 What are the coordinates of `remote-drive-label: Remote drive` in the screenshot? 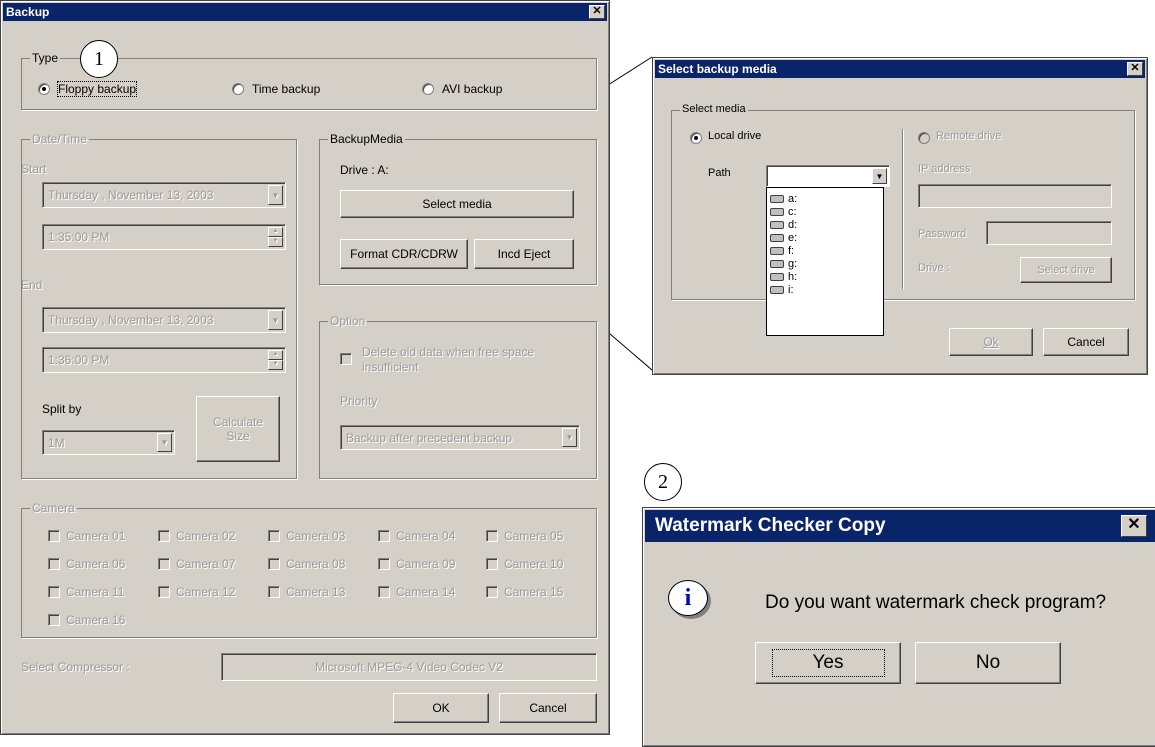 It's located at (969, 136).